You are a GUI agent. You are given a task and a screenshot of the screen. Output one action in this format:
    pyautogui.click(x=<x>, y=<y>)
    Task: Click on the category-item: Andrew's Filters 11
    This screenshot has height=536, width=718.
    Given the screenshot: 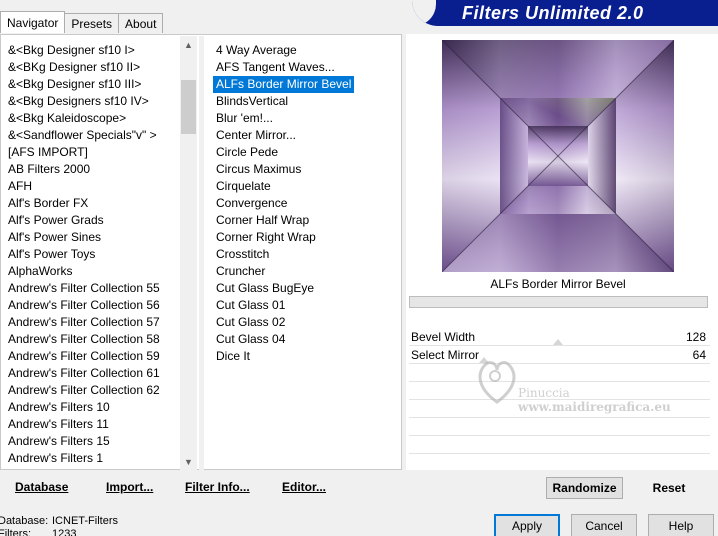 What is the action you would take?
    pyautogui.click(x=58, y=424)
    